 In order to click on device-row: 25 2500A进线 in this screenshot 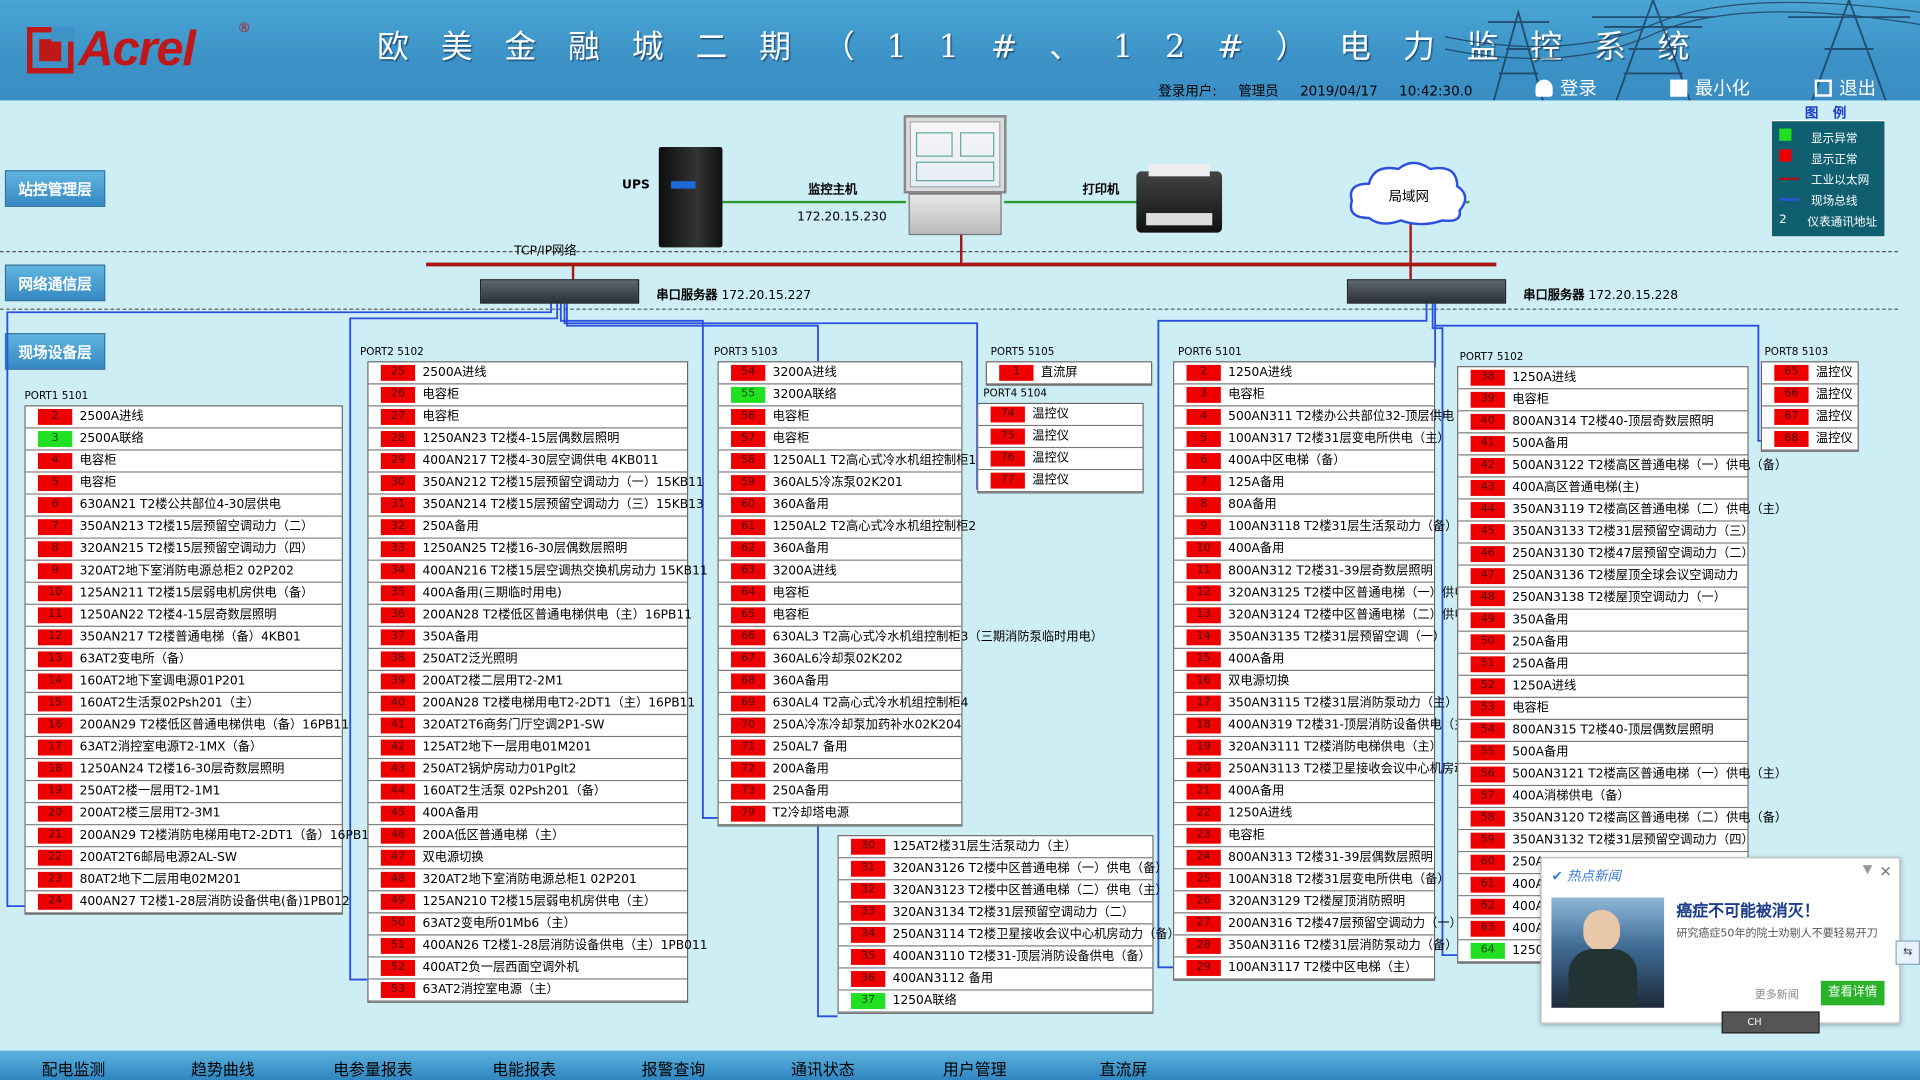, I will do `click(527, 373)`.